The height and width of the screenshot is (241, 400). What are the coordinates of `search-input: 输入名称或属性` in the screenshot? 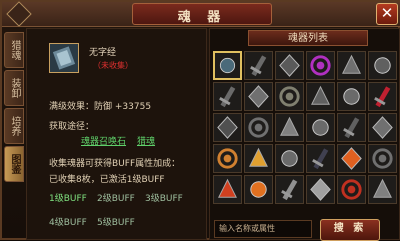 It's located at (263, 229).